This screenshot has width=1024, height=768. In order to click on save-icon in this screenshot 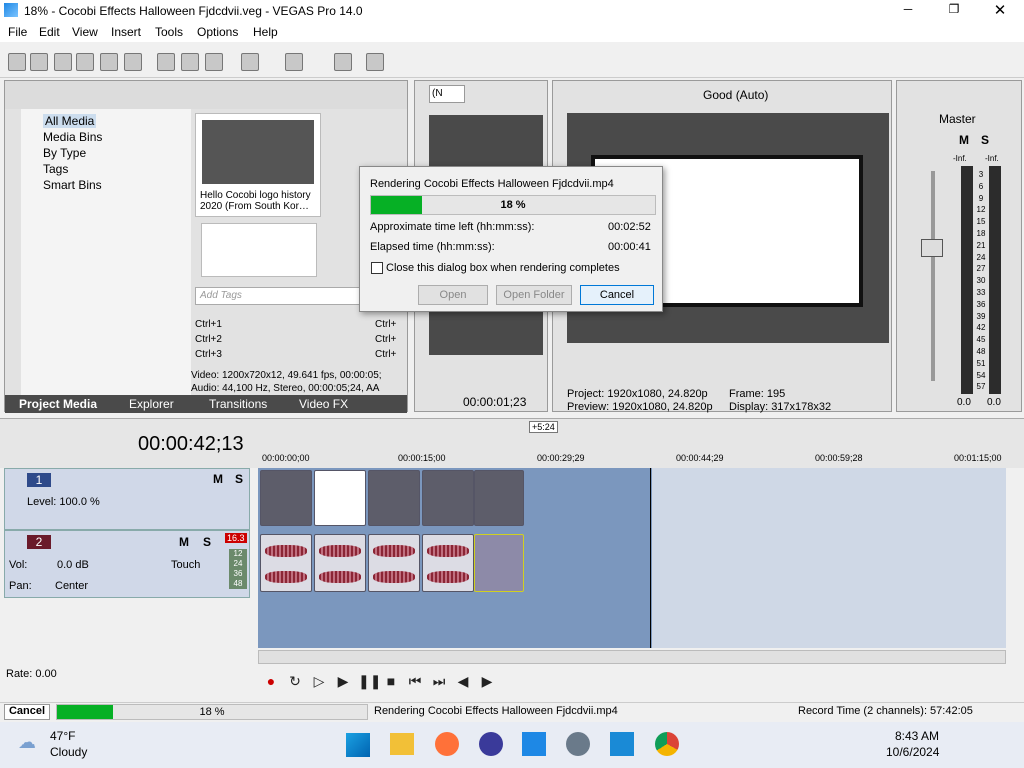, I will do `click(63, 62)`.